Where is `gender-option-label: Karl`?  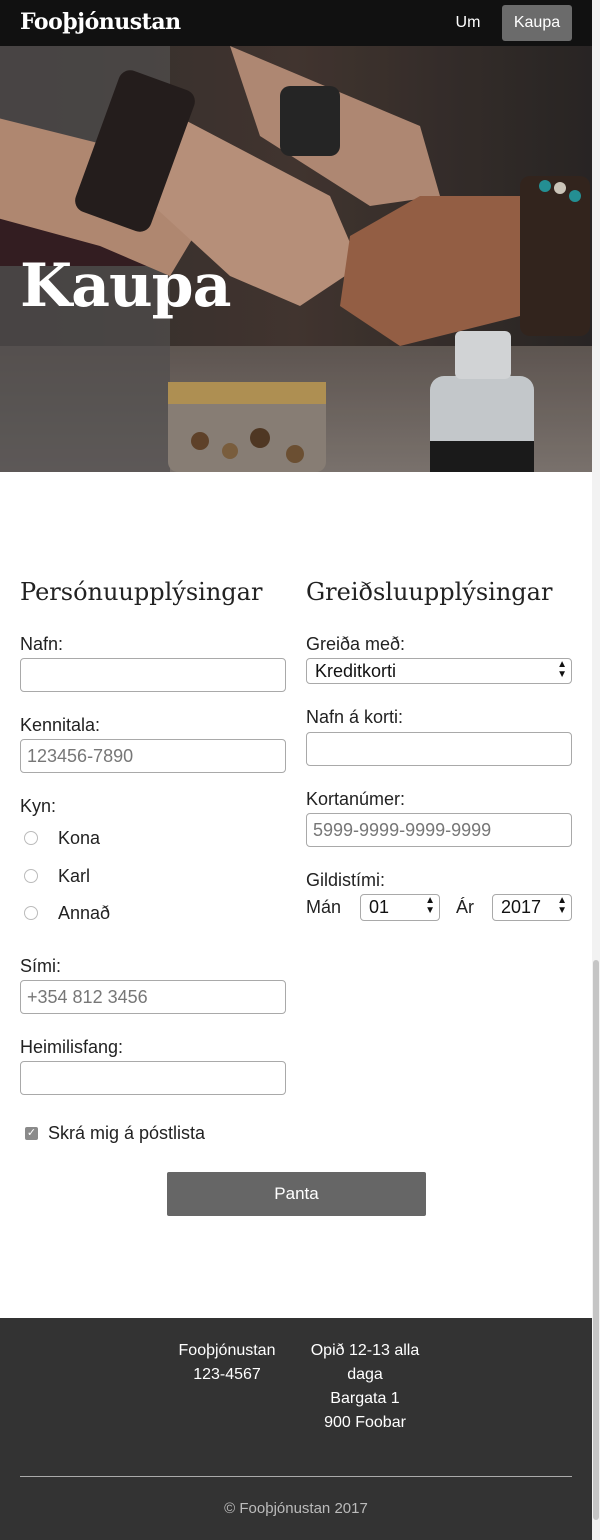
gender-option-label: Karl is located at coordinates (74, 876).